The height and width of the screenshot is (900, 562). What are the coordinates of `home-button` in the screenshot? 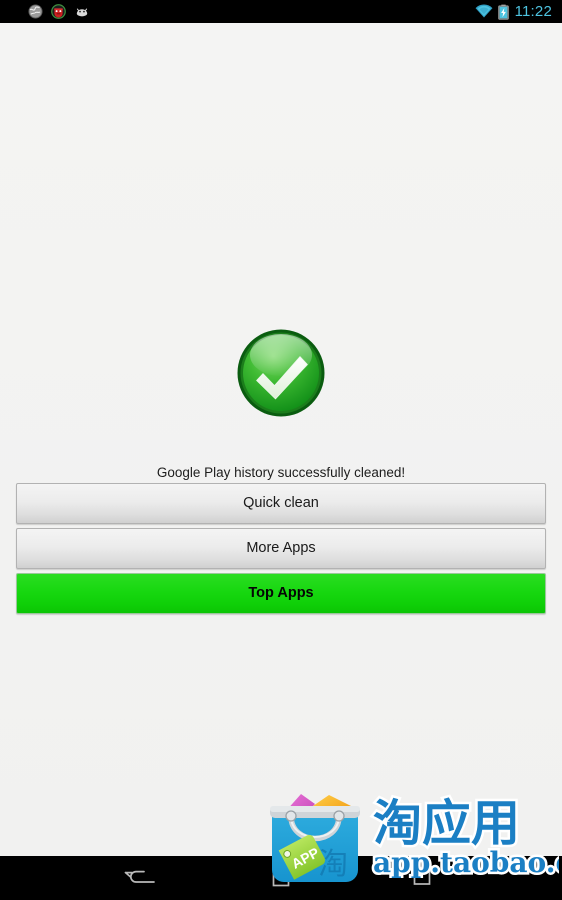 It's located at (281, 878).